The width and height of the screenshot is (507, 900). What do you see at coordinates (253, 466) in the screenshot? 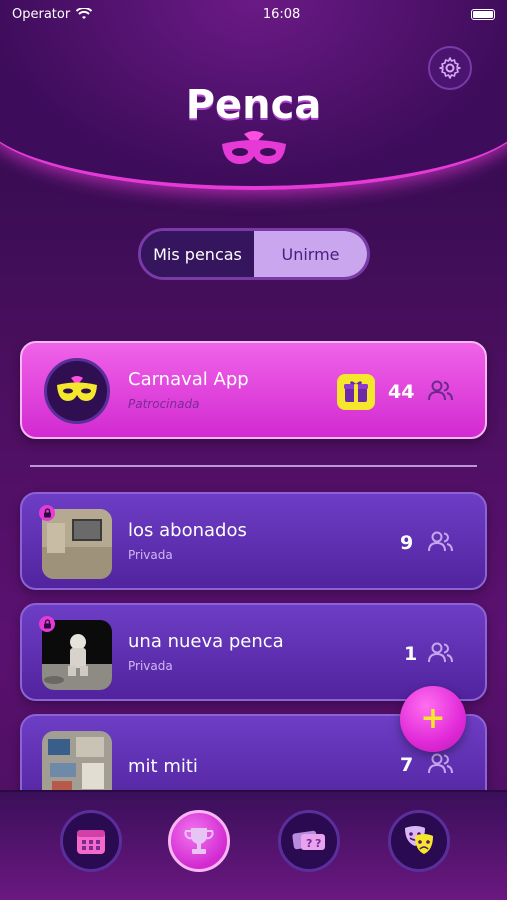
I see `divider` at bounding box center [253, 466].